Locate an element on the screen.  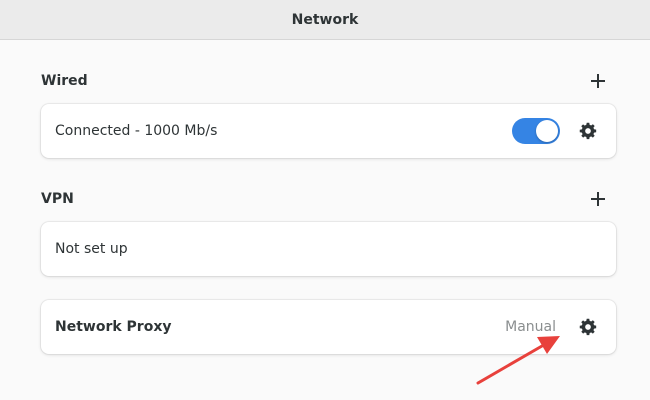
window-title: Network is located at coordinates (325, 19).